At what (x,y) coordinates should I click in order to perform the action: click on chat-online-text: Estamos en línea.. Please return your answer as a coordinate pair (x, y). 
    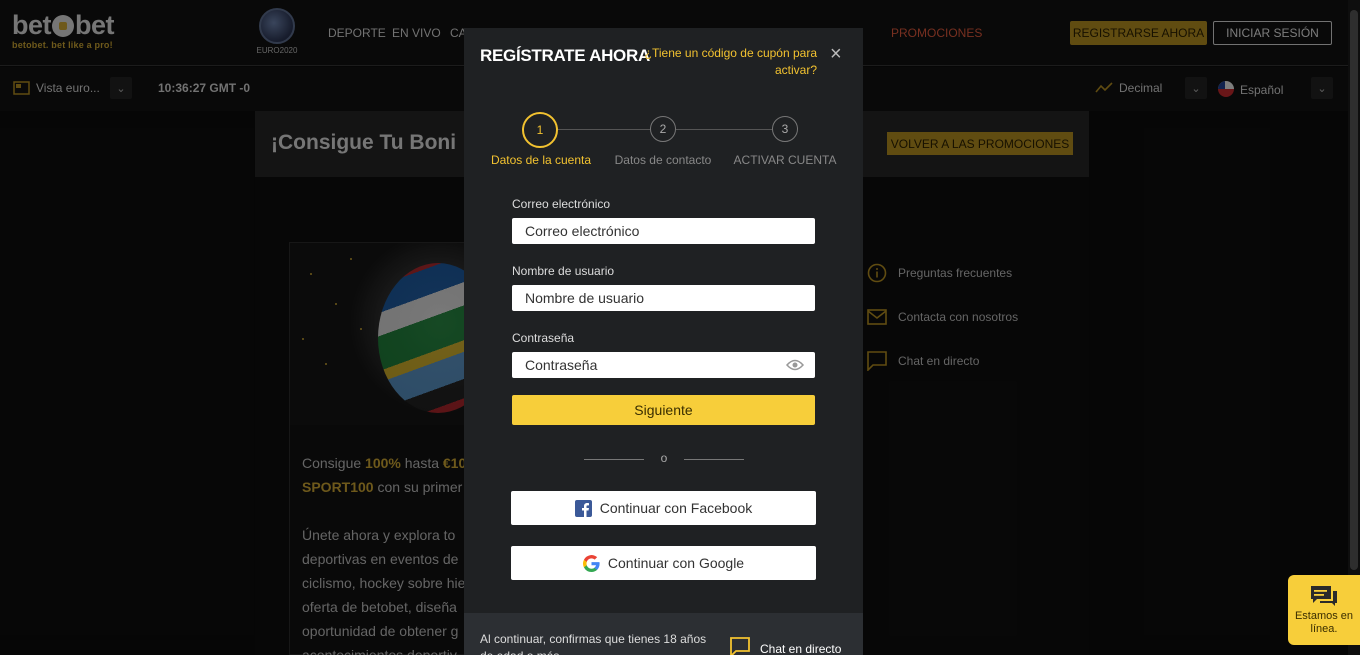
    Looking at the image, I should click on (1324, 622).